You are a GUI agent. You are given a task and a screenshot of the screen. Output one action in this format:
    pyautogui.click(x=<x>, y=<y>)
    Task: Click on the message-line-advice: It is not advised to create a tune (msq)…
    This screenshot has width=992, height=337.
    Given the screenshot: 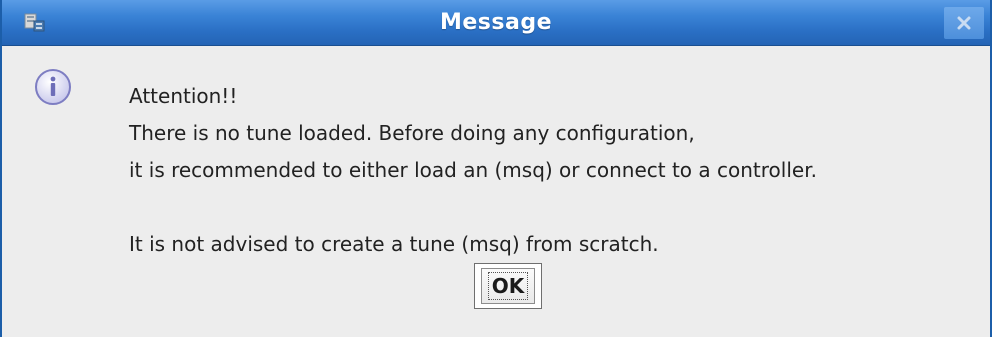 What is the action you would take?
    pyautogui.click(x=394, y=244)
    